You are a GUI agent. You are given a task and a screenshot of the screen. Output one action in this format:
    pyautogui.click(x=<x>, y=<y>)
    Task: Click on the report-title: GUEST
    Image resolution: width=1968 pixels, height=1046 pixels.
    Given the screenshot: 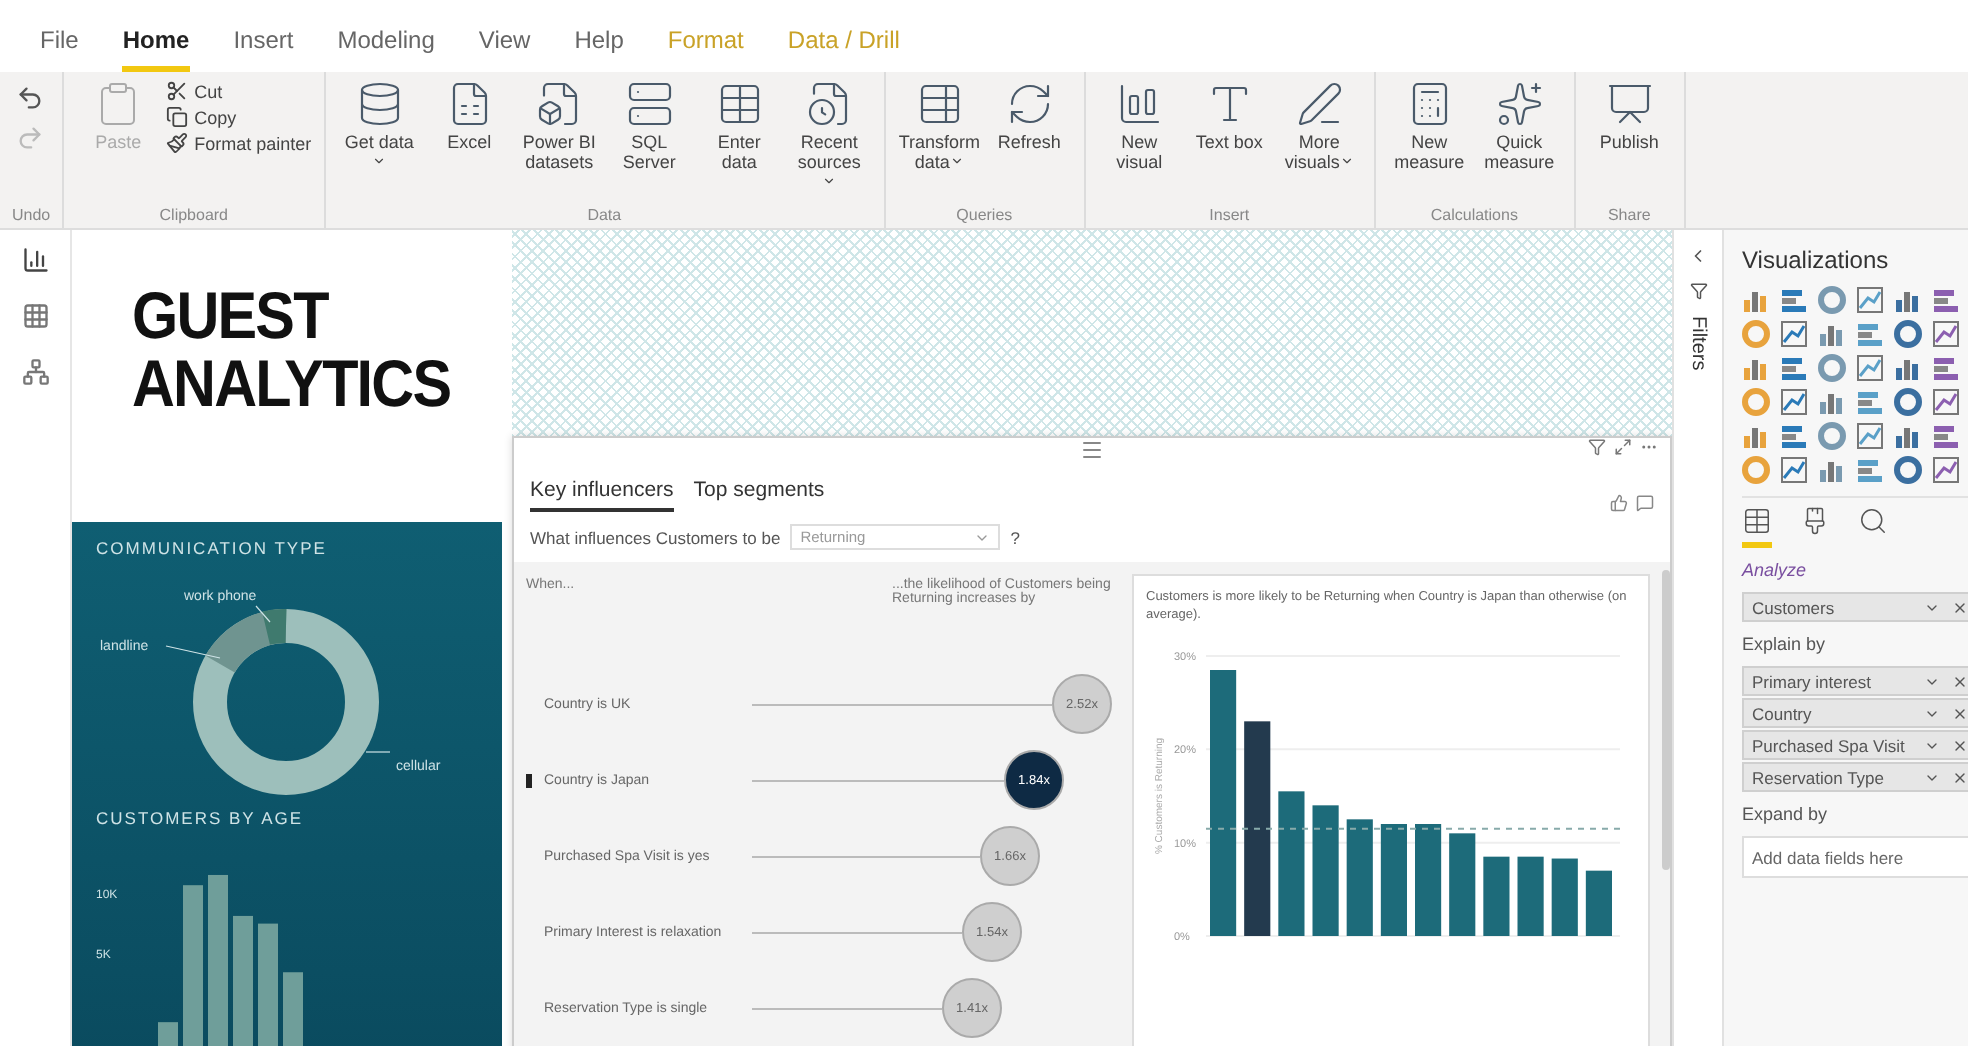 What is the action you would take?
    pyautogui.click(x=231, y=316)
    